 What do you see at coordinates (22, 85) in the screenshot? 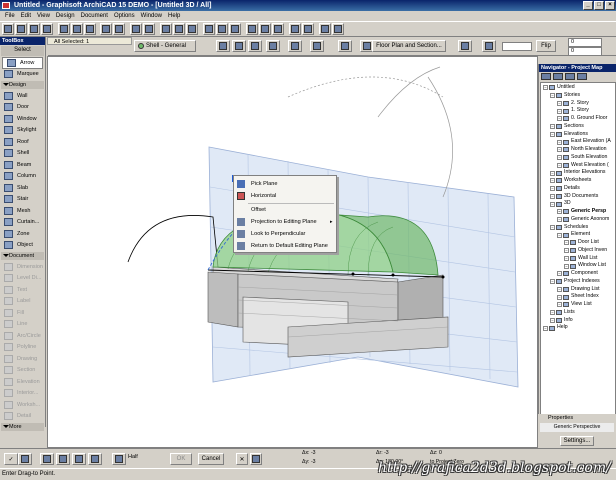
I see `design-section-header: Design` at bounding box center [22, 85].